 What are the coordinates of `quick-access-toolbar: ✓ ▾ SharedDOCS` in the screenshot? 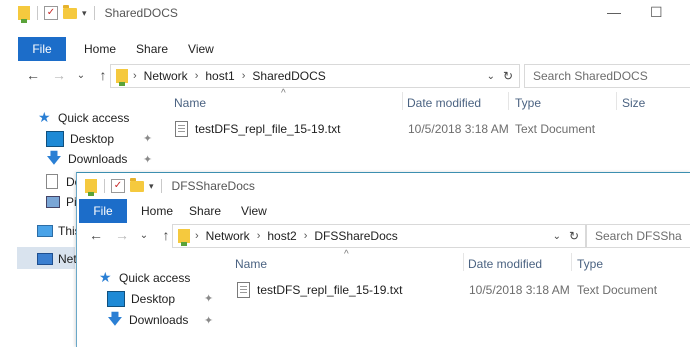 It's located at (98, 13).